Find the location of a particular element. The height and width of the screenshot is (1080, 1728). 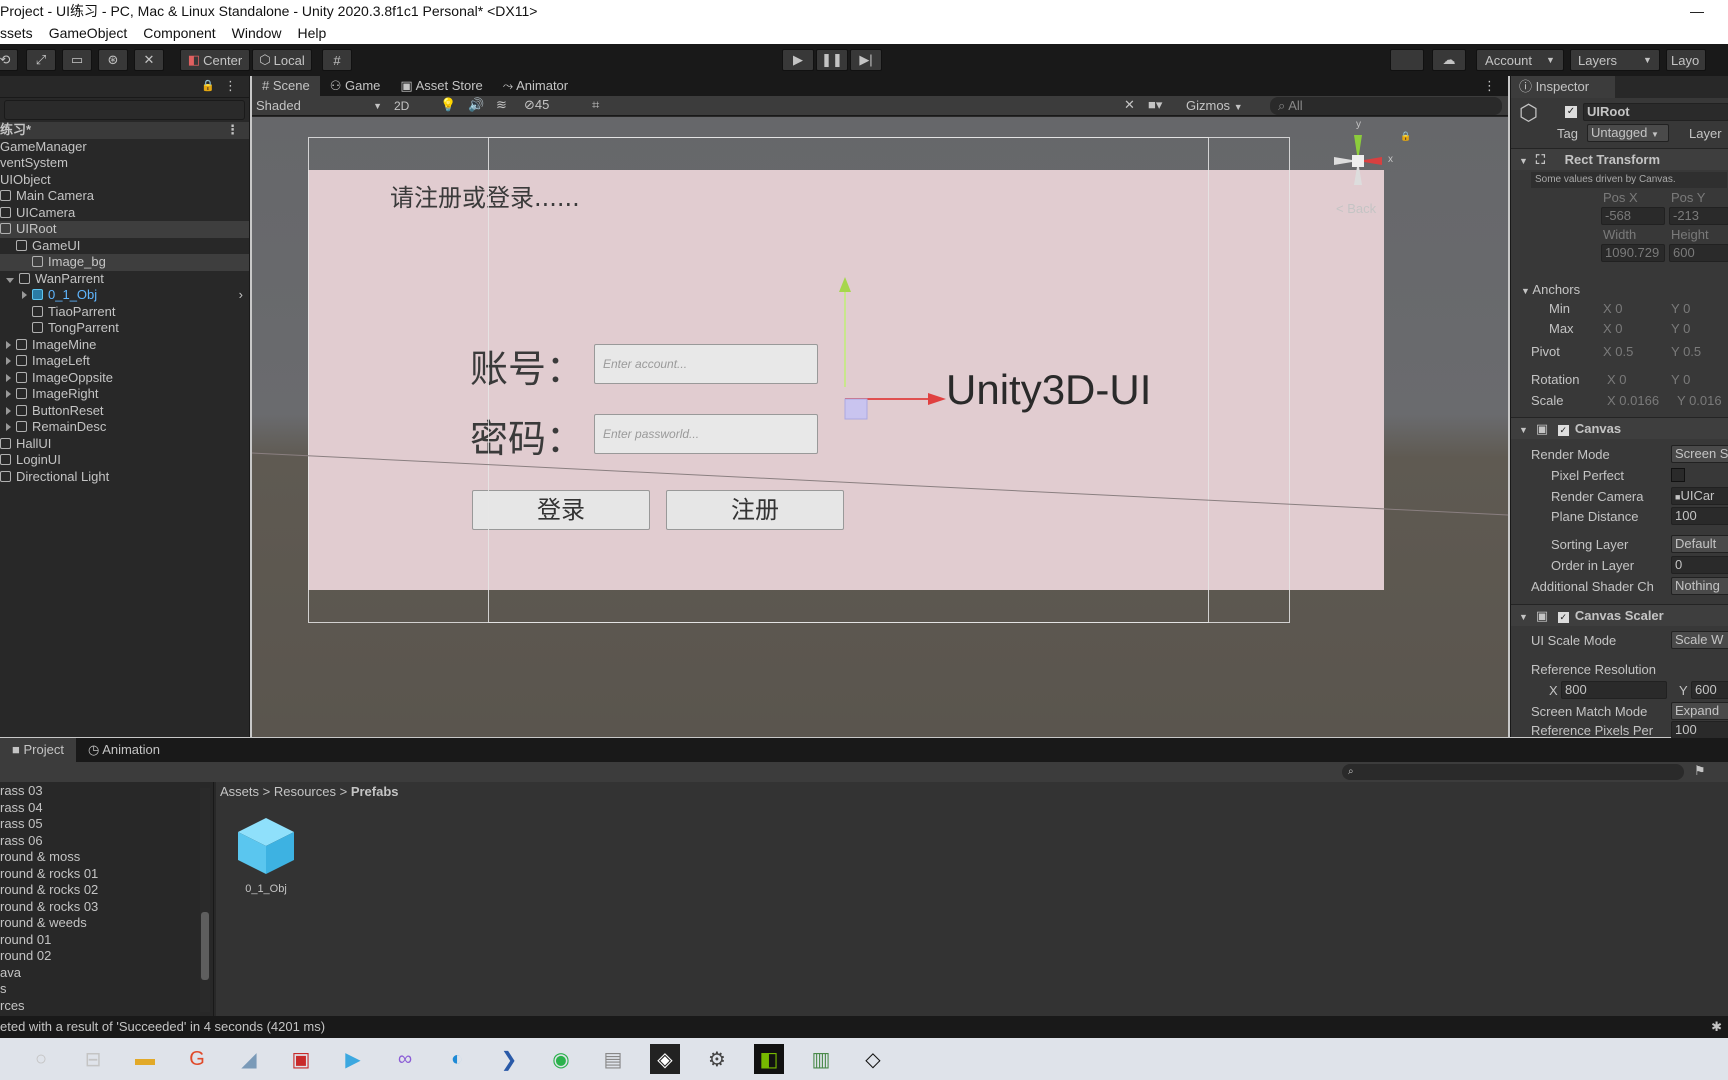

gizmos-dropdown: Gizmos ▼ is located at coordinates (1214, 106).